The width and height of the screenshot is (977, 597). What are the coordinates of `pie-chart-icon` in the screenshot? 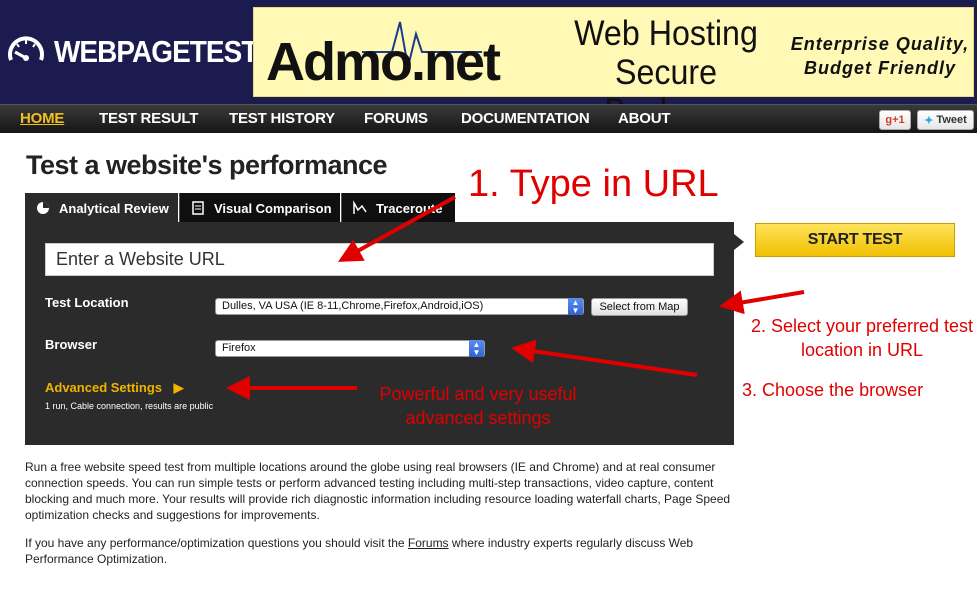 It's located at (43, 208).